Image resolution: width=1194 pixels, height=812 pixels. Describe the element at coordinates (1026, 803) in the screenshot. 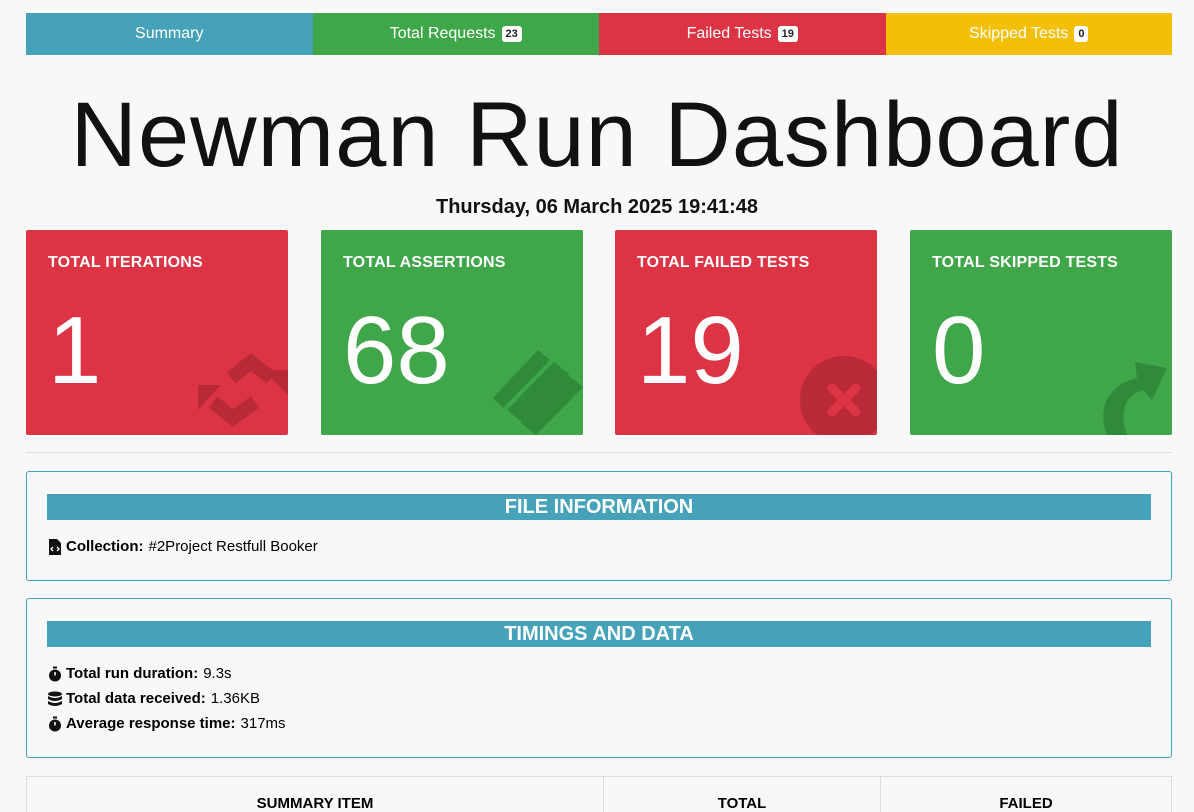

I see `table-header-failed: FAILED` at that location.